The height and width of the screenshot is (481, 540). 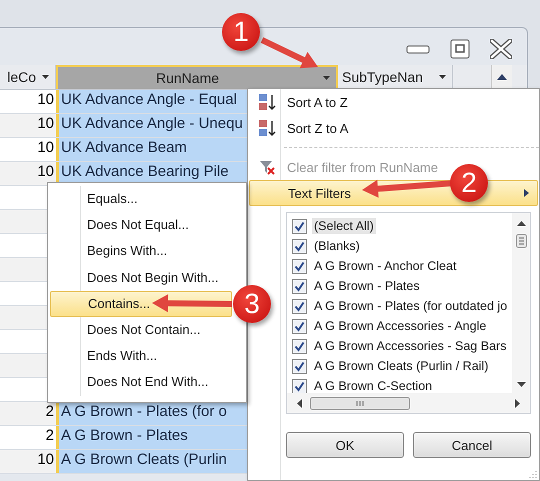 What do you see at coordinates (472, 445) in the screenshot?
I see `dialog-button: Cancel` at bounding box center [472, 445].